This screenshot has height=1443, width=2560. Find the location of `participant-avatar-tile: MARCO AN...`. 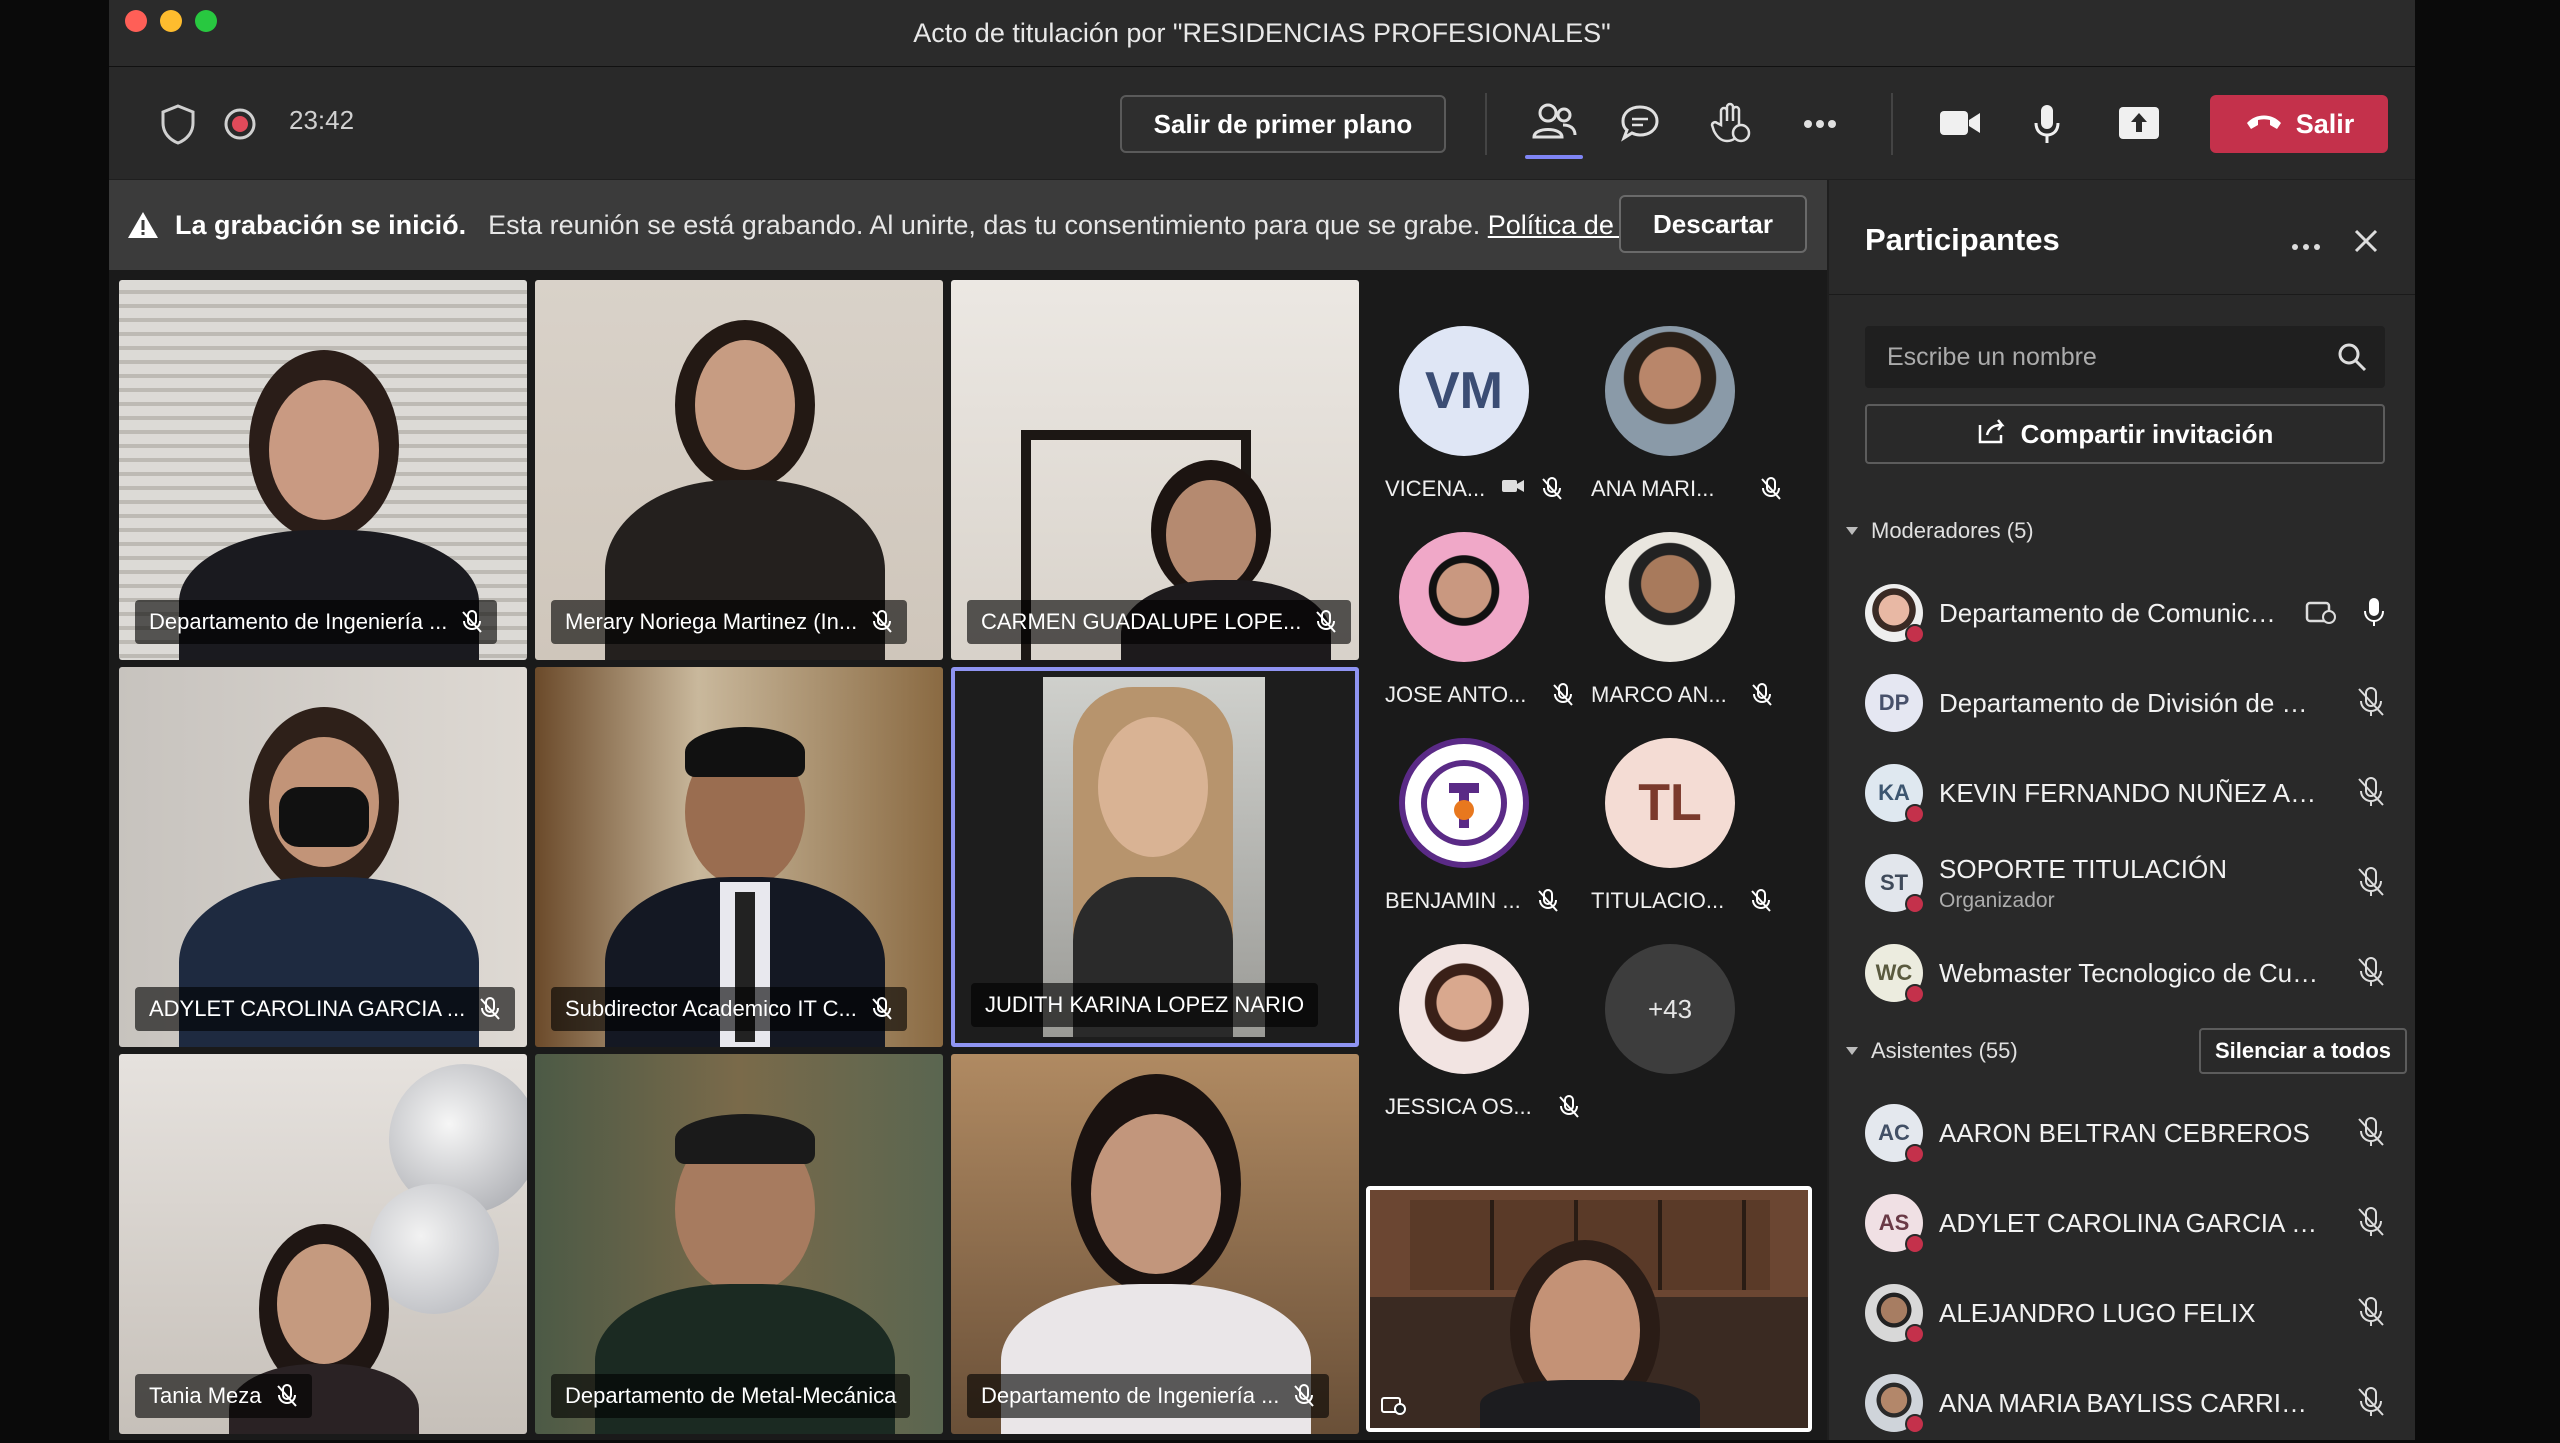

participant-avatar-tile: MARCO AN... is located at coordinates (1698, 627).